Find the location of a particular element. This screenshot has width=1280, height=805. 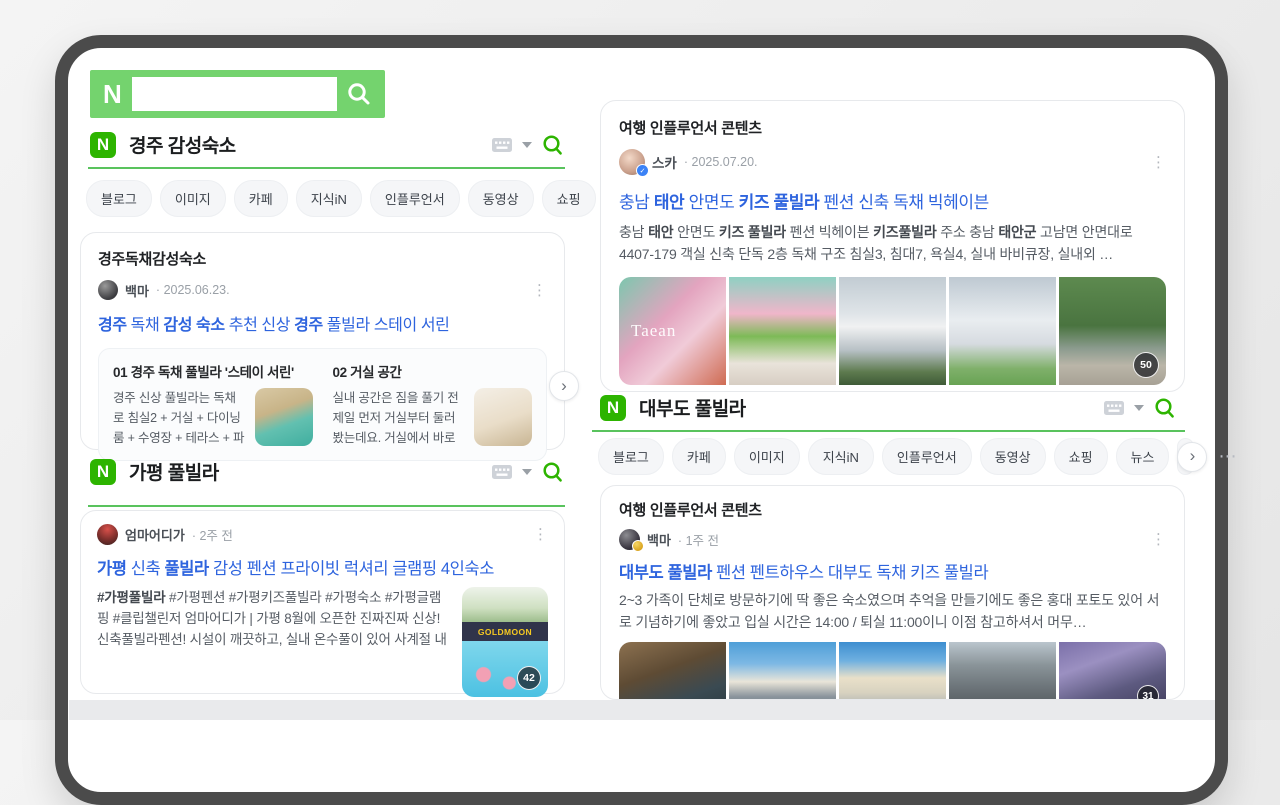

page-bottom-gutter is located at coordinates (642, 710).